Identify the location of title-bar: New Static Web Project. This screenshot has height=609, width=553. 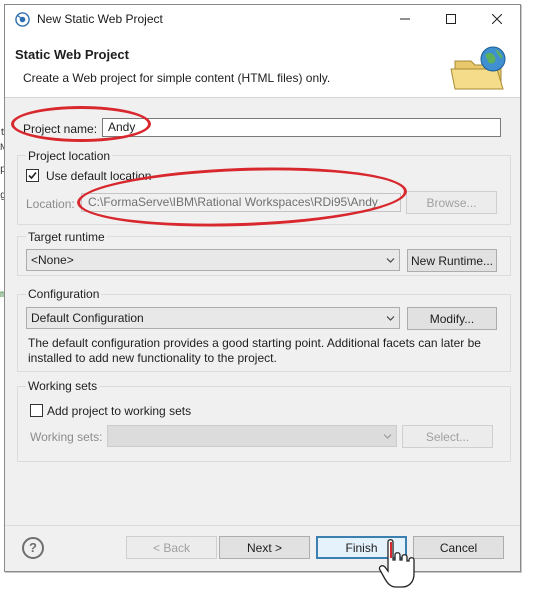
(262, 19).